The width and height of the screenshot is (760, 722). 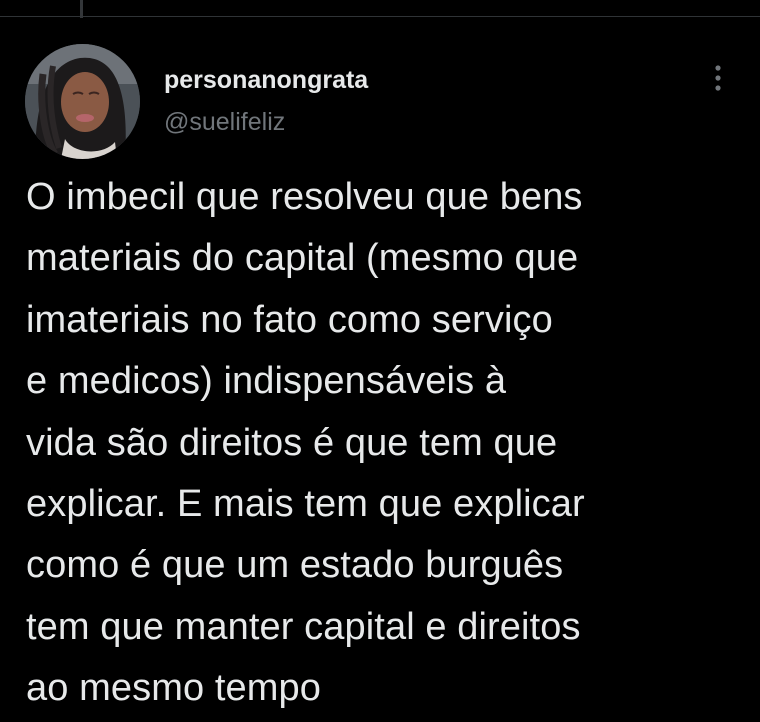 I want to click on more-vertical-icon, so click(x=718, y=80).